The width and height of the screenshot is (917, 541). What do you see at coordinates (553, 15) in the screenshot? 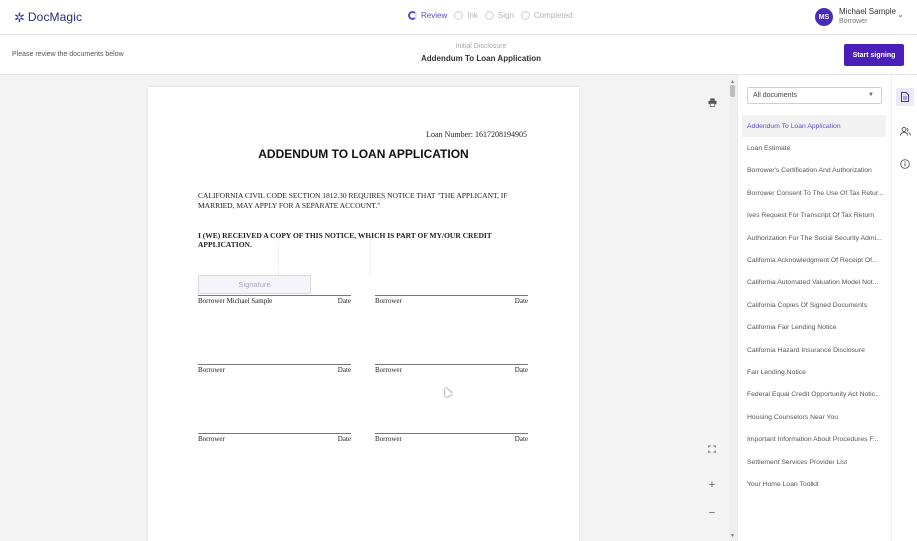
I see `step-completed-label: Completed` at bounding box center [553, 15].